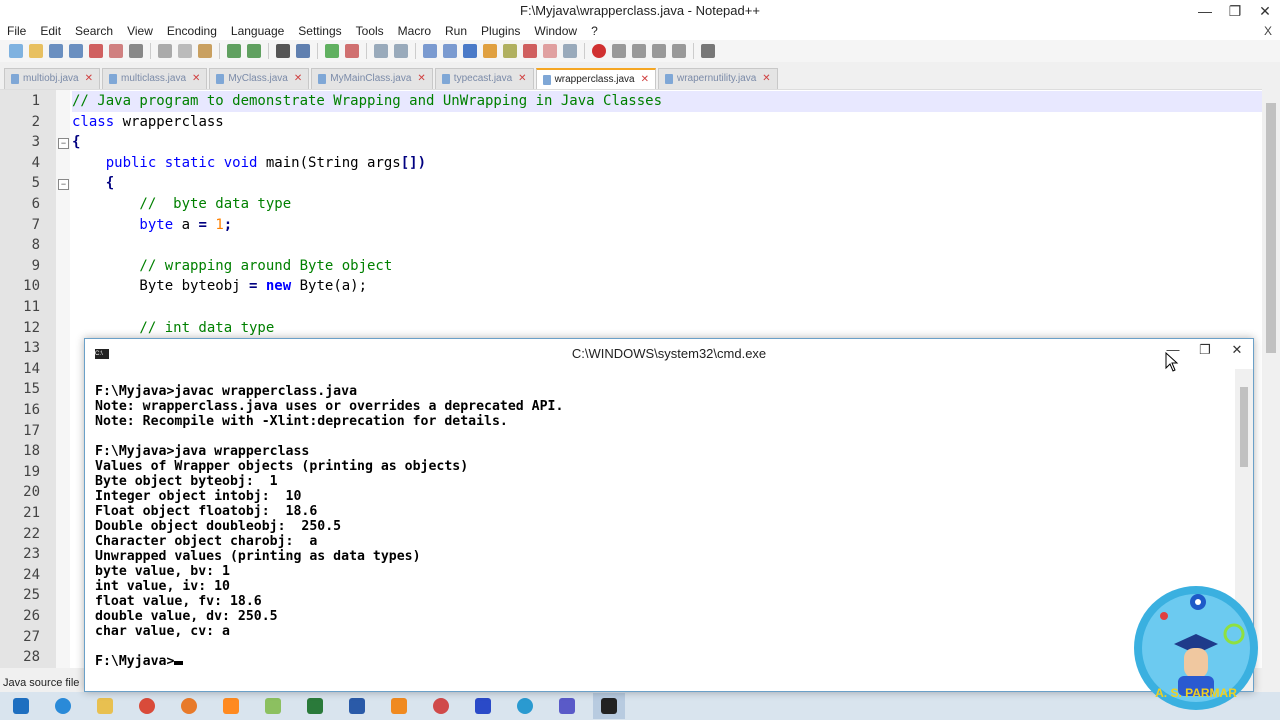 The width and height of the screenshot is (1280, 720). Describe the element at coordinates (303, 51) in the screenshot. I see `replace-icon` at that location.